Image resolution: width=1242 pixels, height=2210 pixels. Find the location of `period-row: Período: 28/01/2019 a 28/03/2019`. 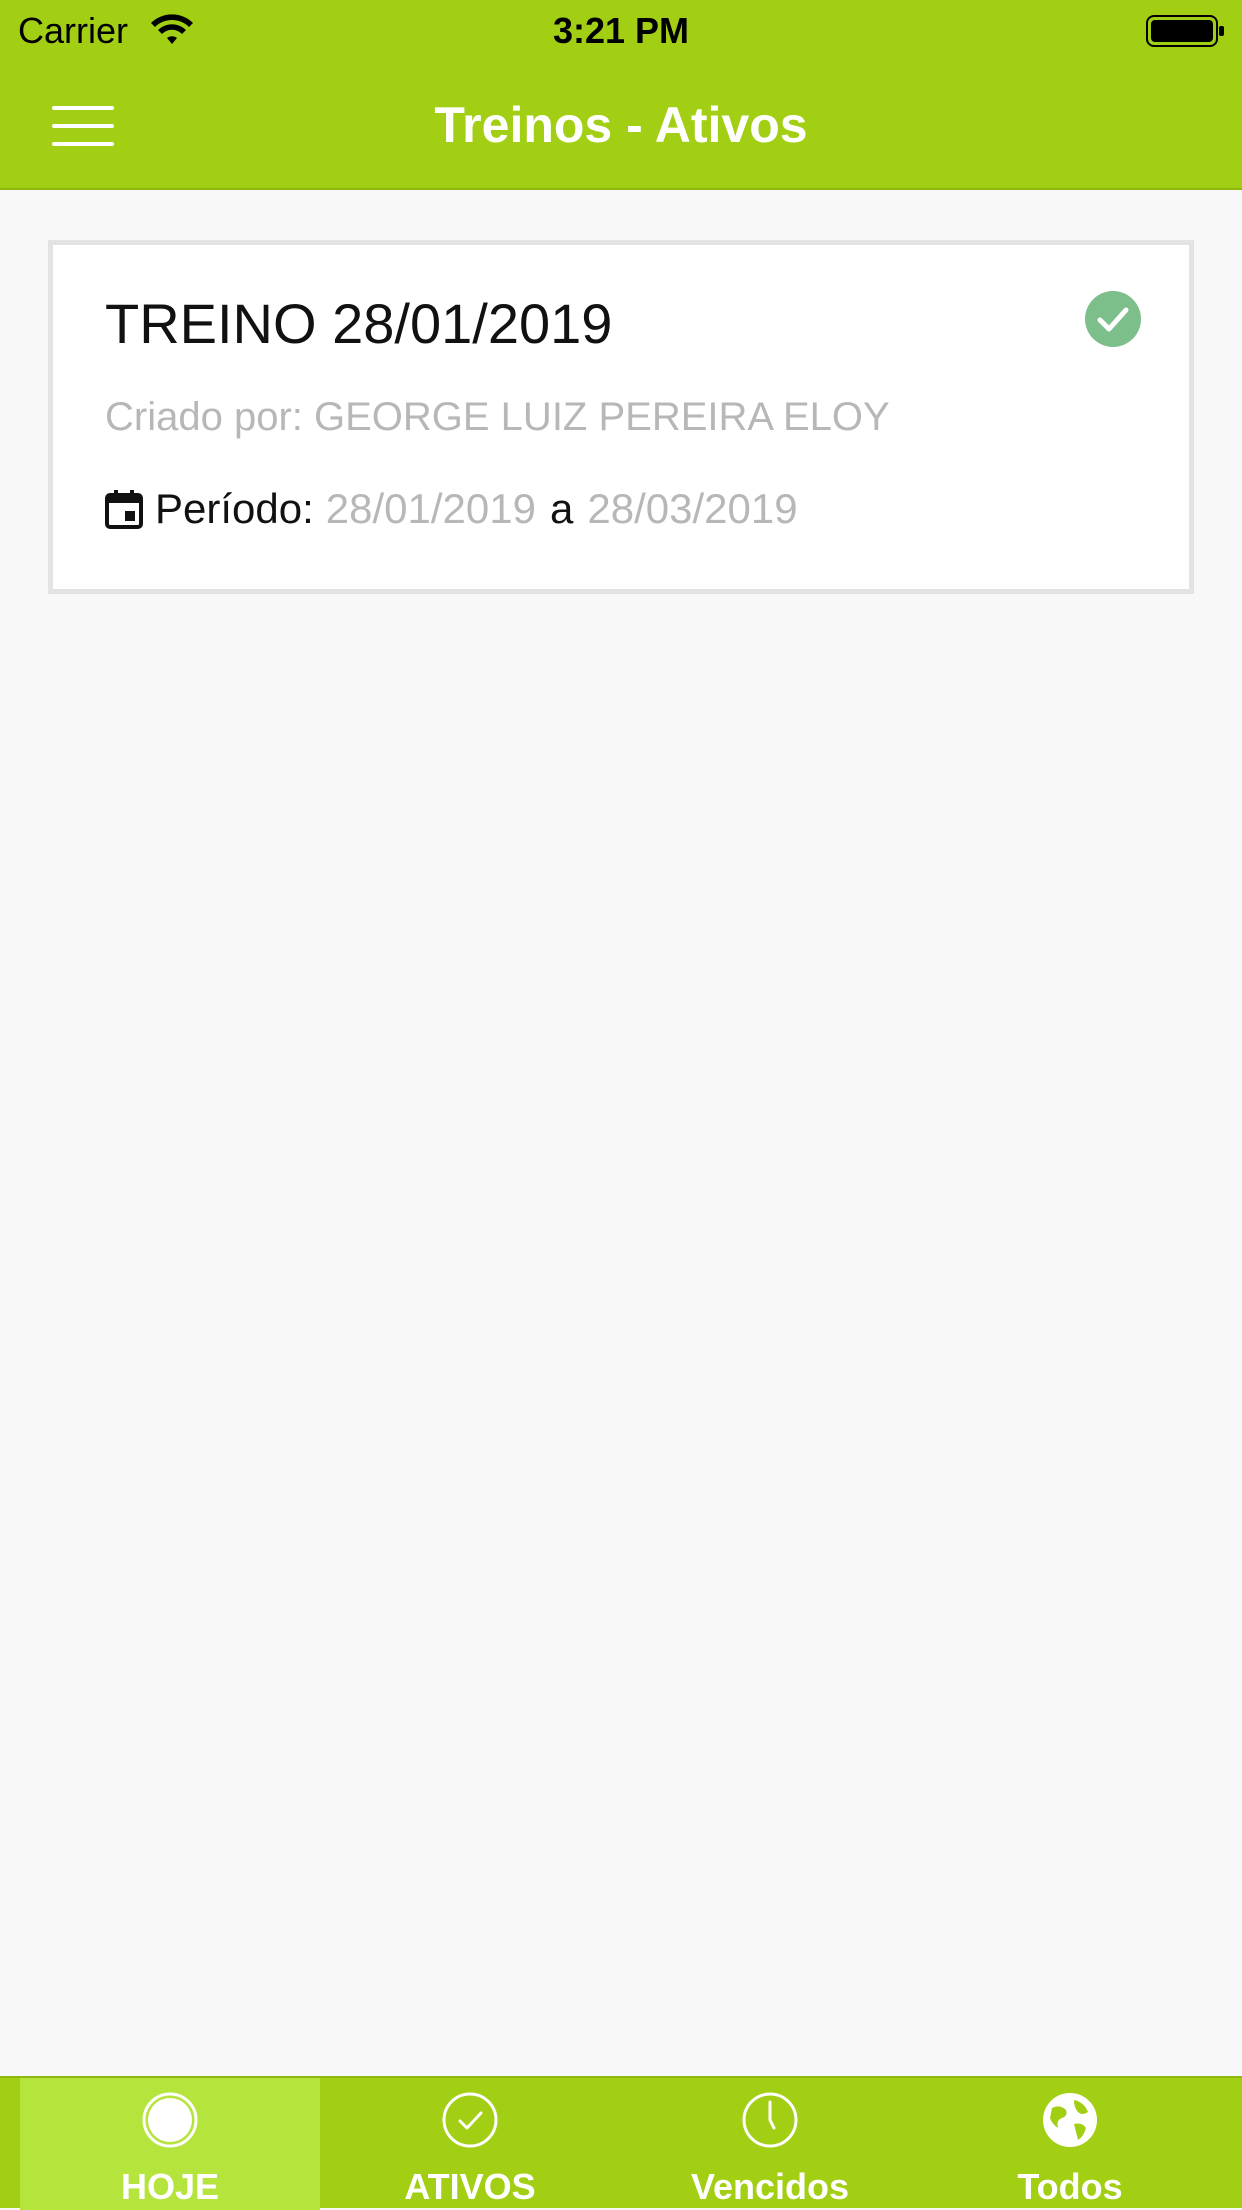

period-row: Período: 28/01/2019 a 28/03/2019 is located at coordinates (451, 509).